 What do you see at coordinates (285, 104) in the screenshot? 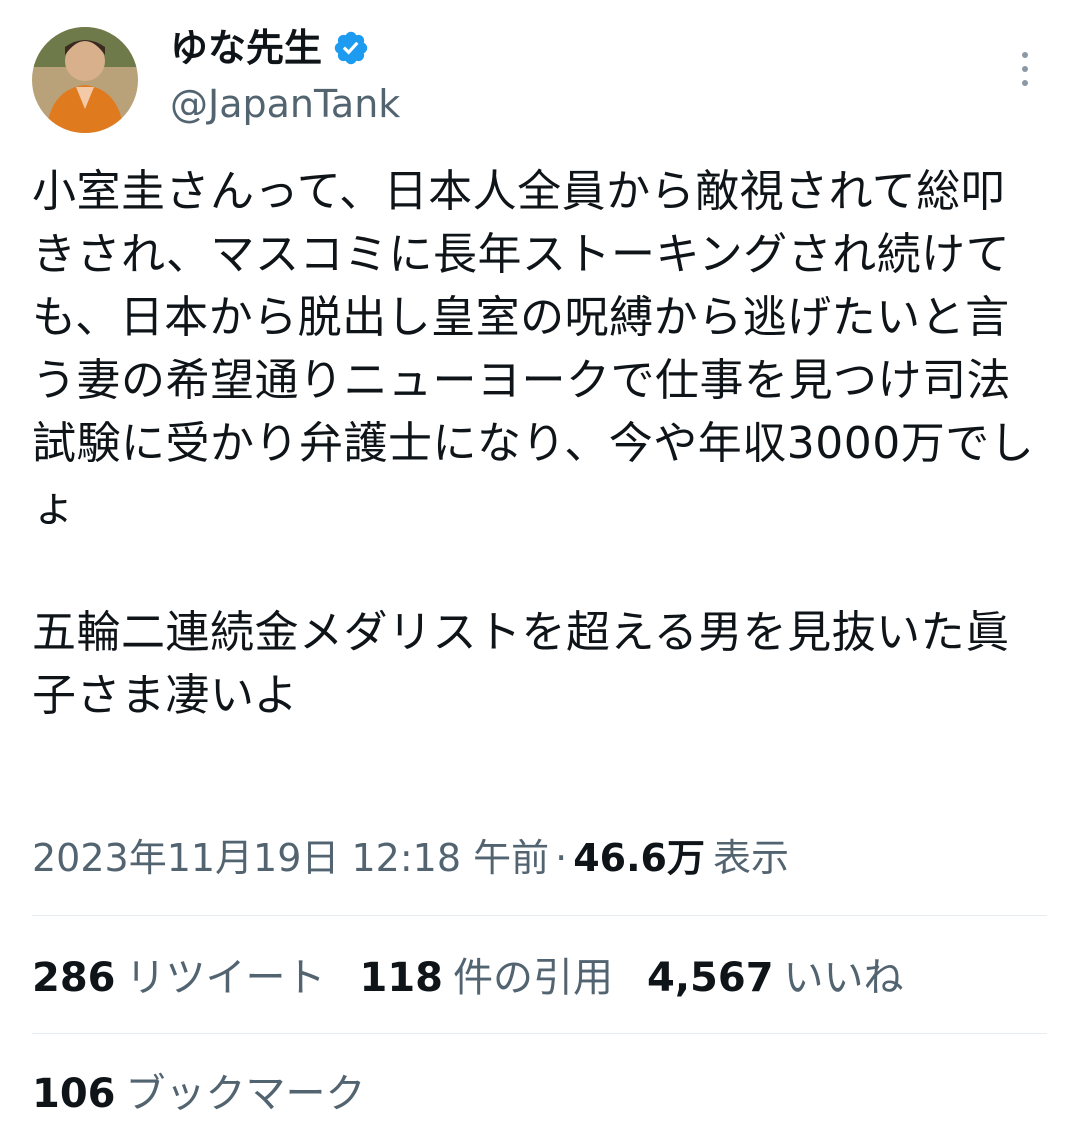
I see `author-handle: @JapanTank` at bounding box center [285, 104].